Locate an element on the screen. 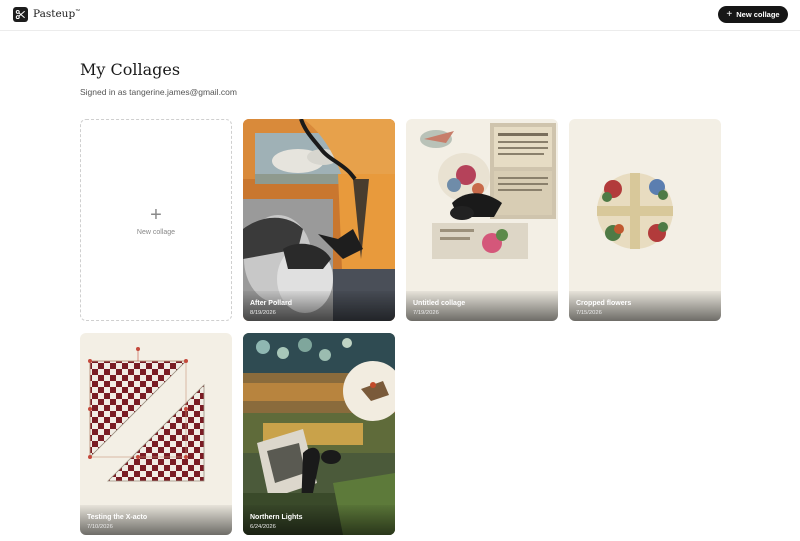 Image resolution: width=800 pixels, height=541 pixels. collage-date: 6/24/2026 is located at coordinates (263, 527).